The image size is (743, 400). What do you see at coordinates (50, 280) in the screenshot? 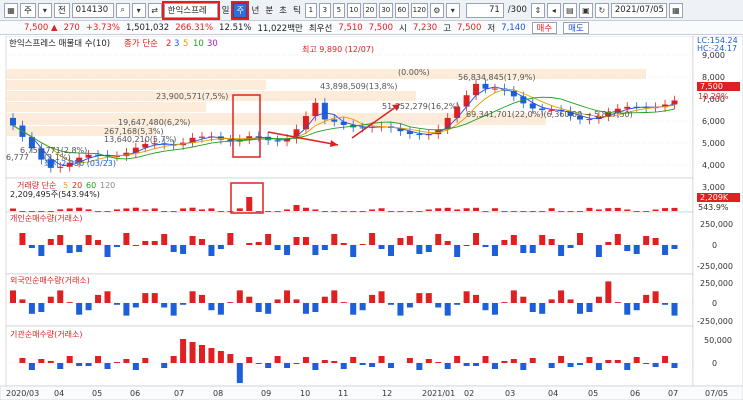
I see `foreign-title: 외국인순매수량(거래소)` at bounding box center [50, 280].